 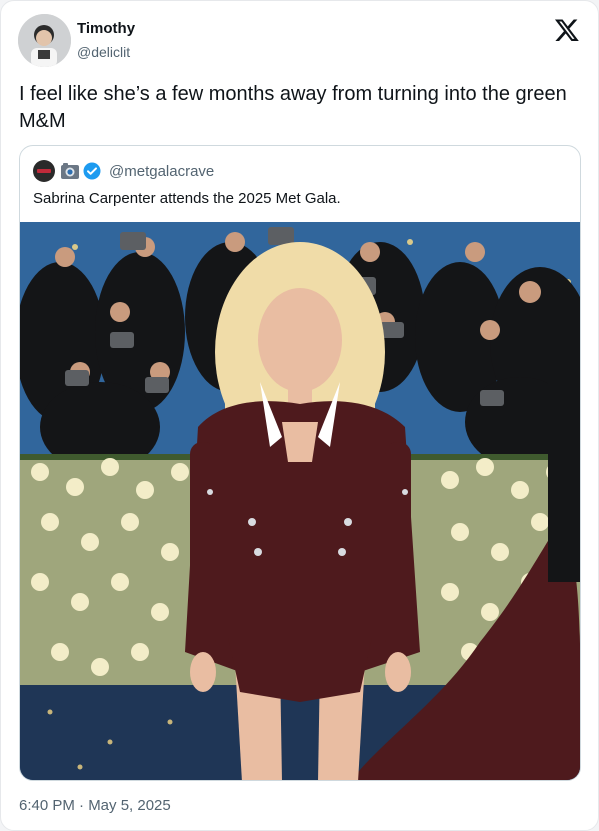 What do you see at coordinates (106, 28) in the screenshot?
I see `author-display-name: Timothy` at bounding box center [106, 28].